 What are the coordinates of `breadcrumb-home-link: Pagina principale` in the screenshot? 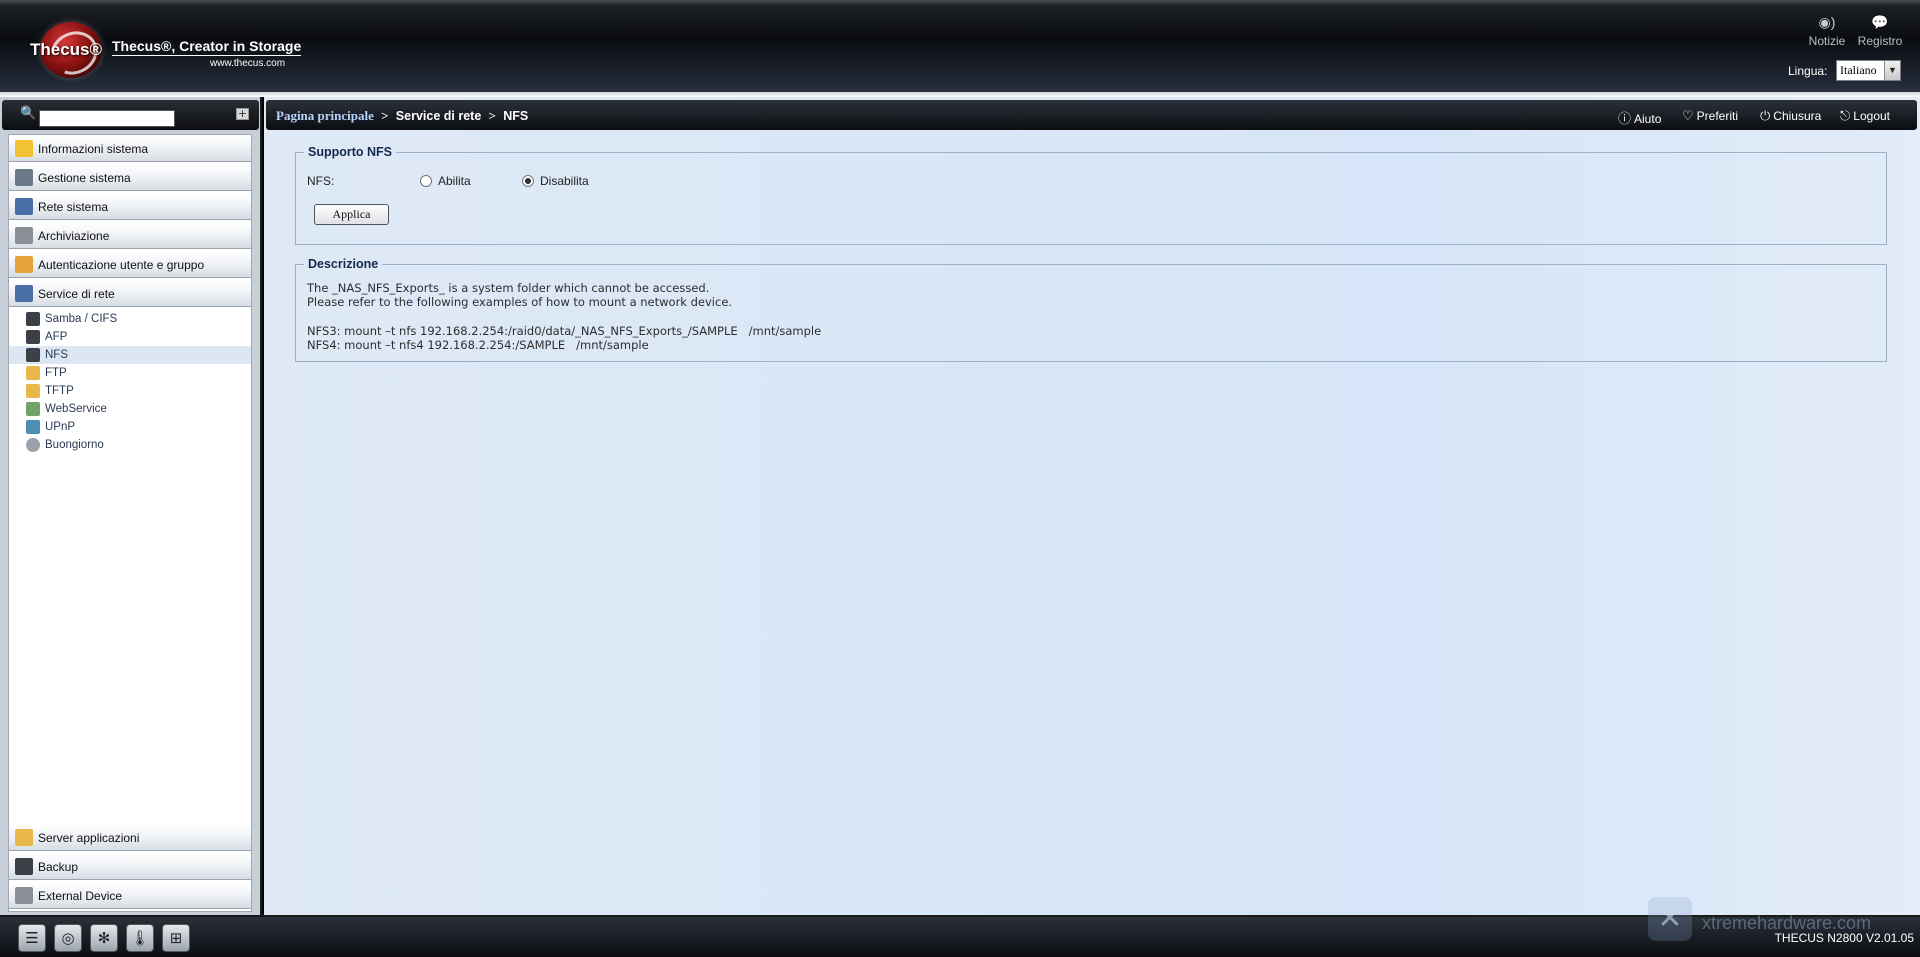 It's located at (325, 115).